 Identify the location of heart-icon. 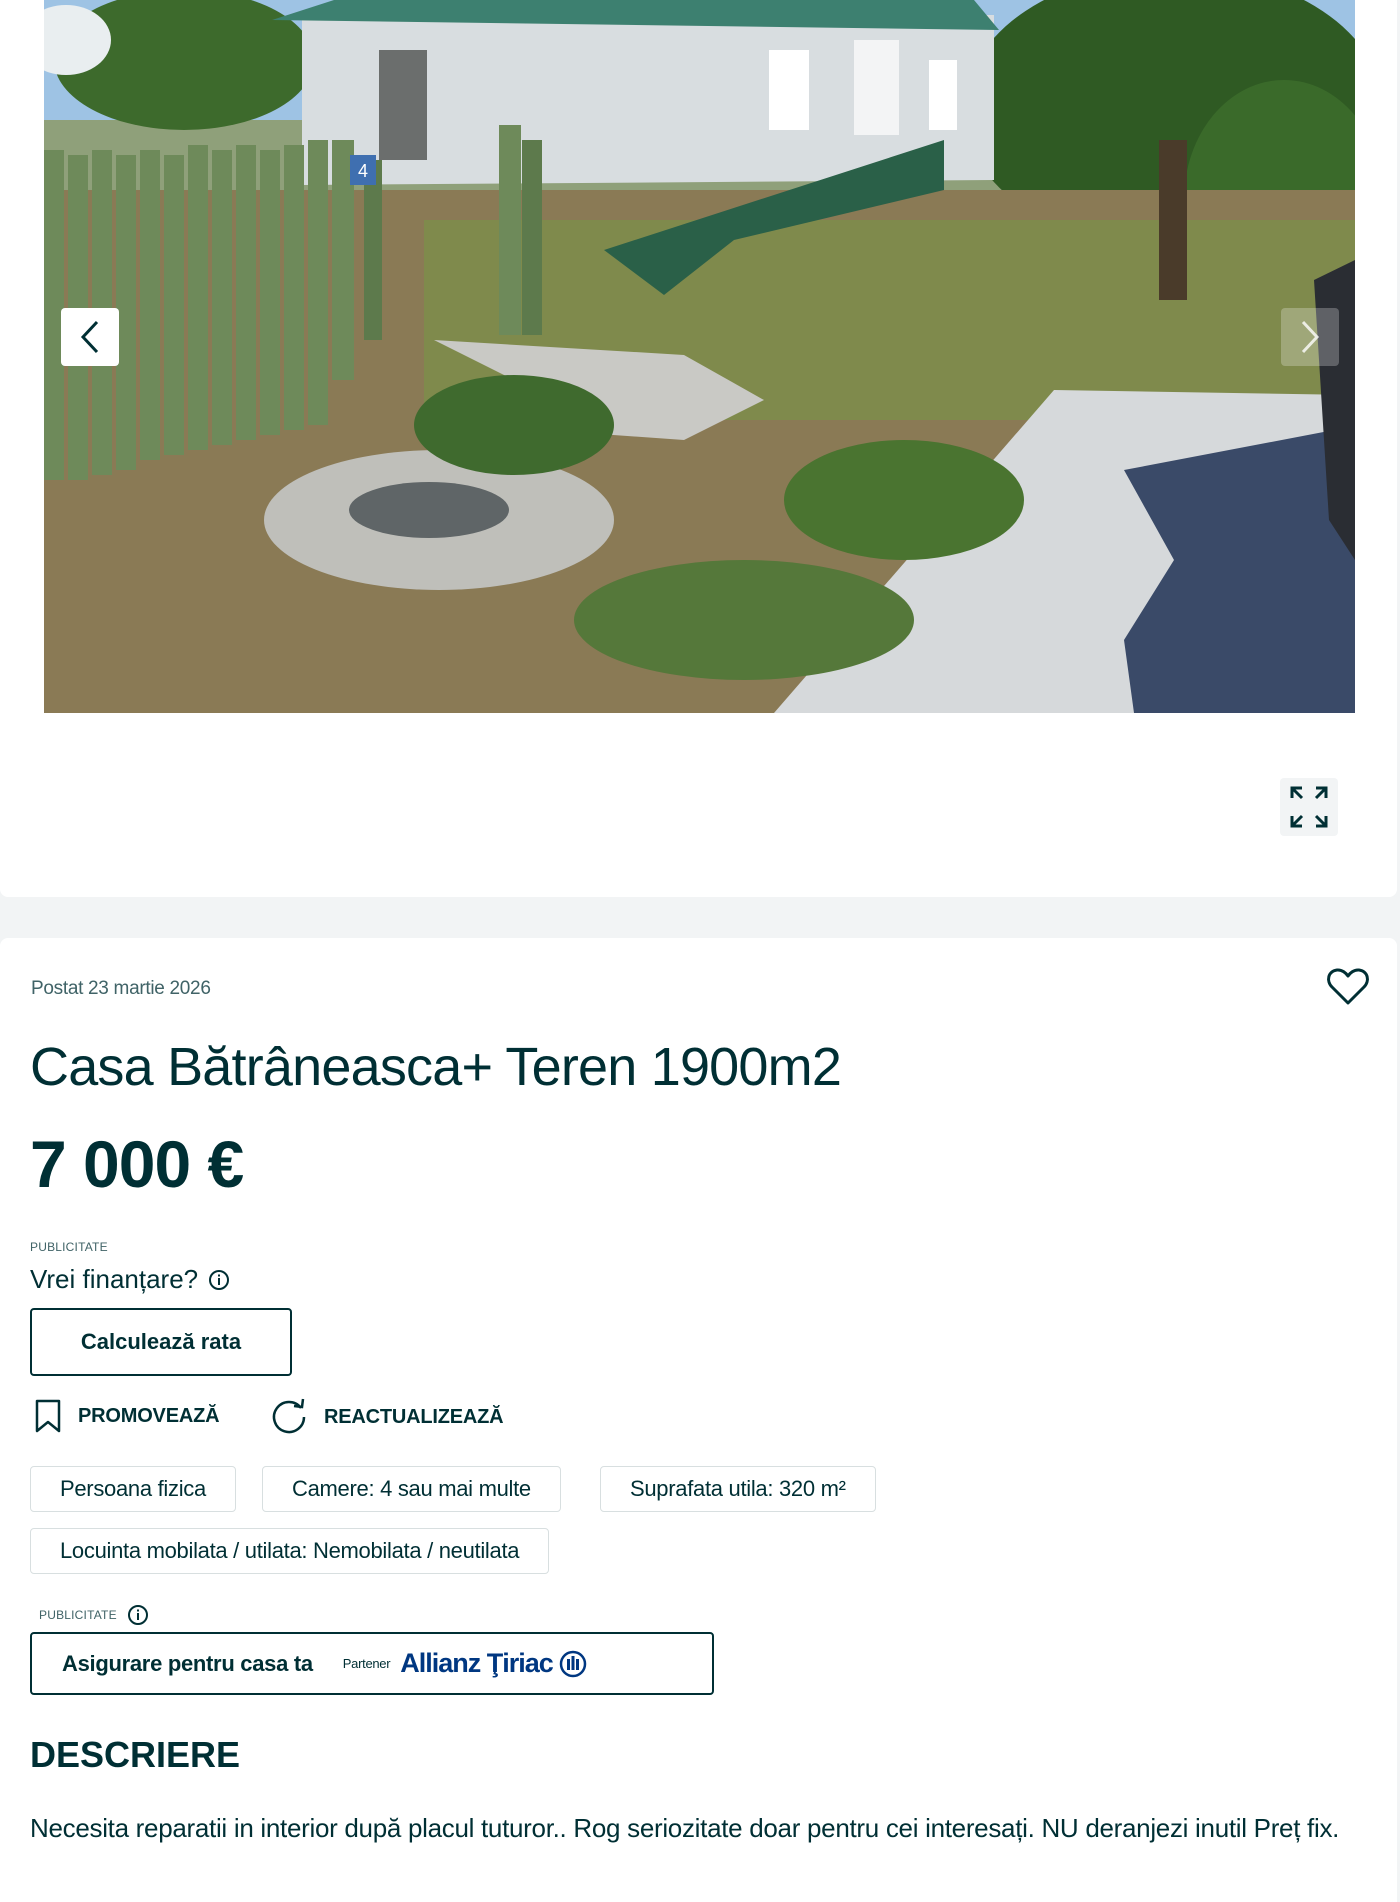
(1348, 986).